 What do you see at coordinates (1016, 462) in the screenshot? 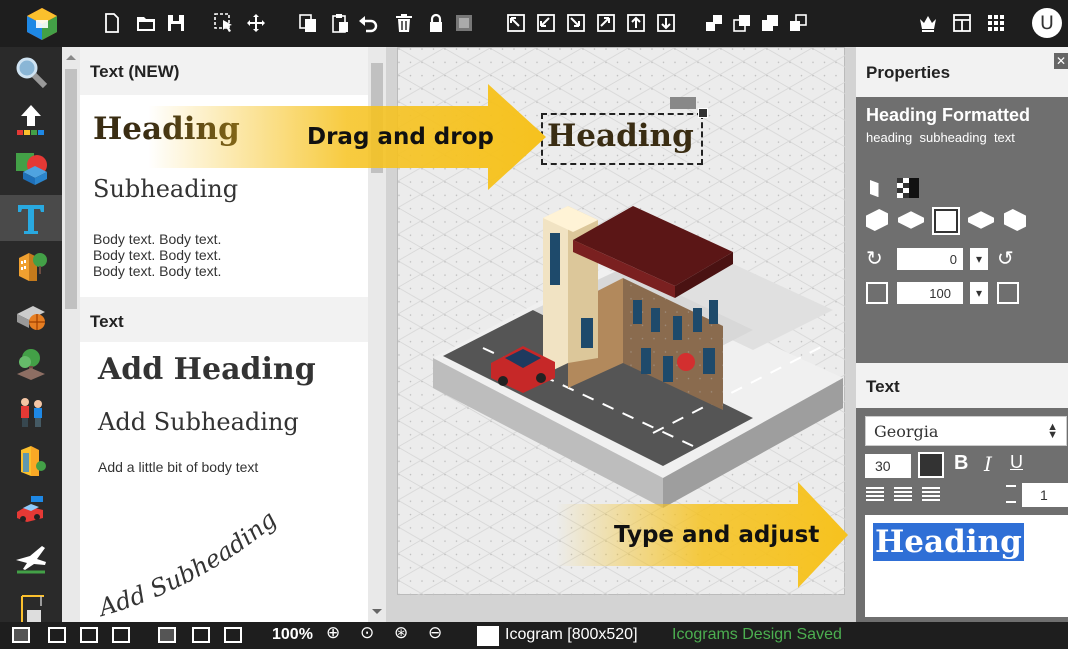
I see `underline-button: U` at bounding box center [1016, 462].